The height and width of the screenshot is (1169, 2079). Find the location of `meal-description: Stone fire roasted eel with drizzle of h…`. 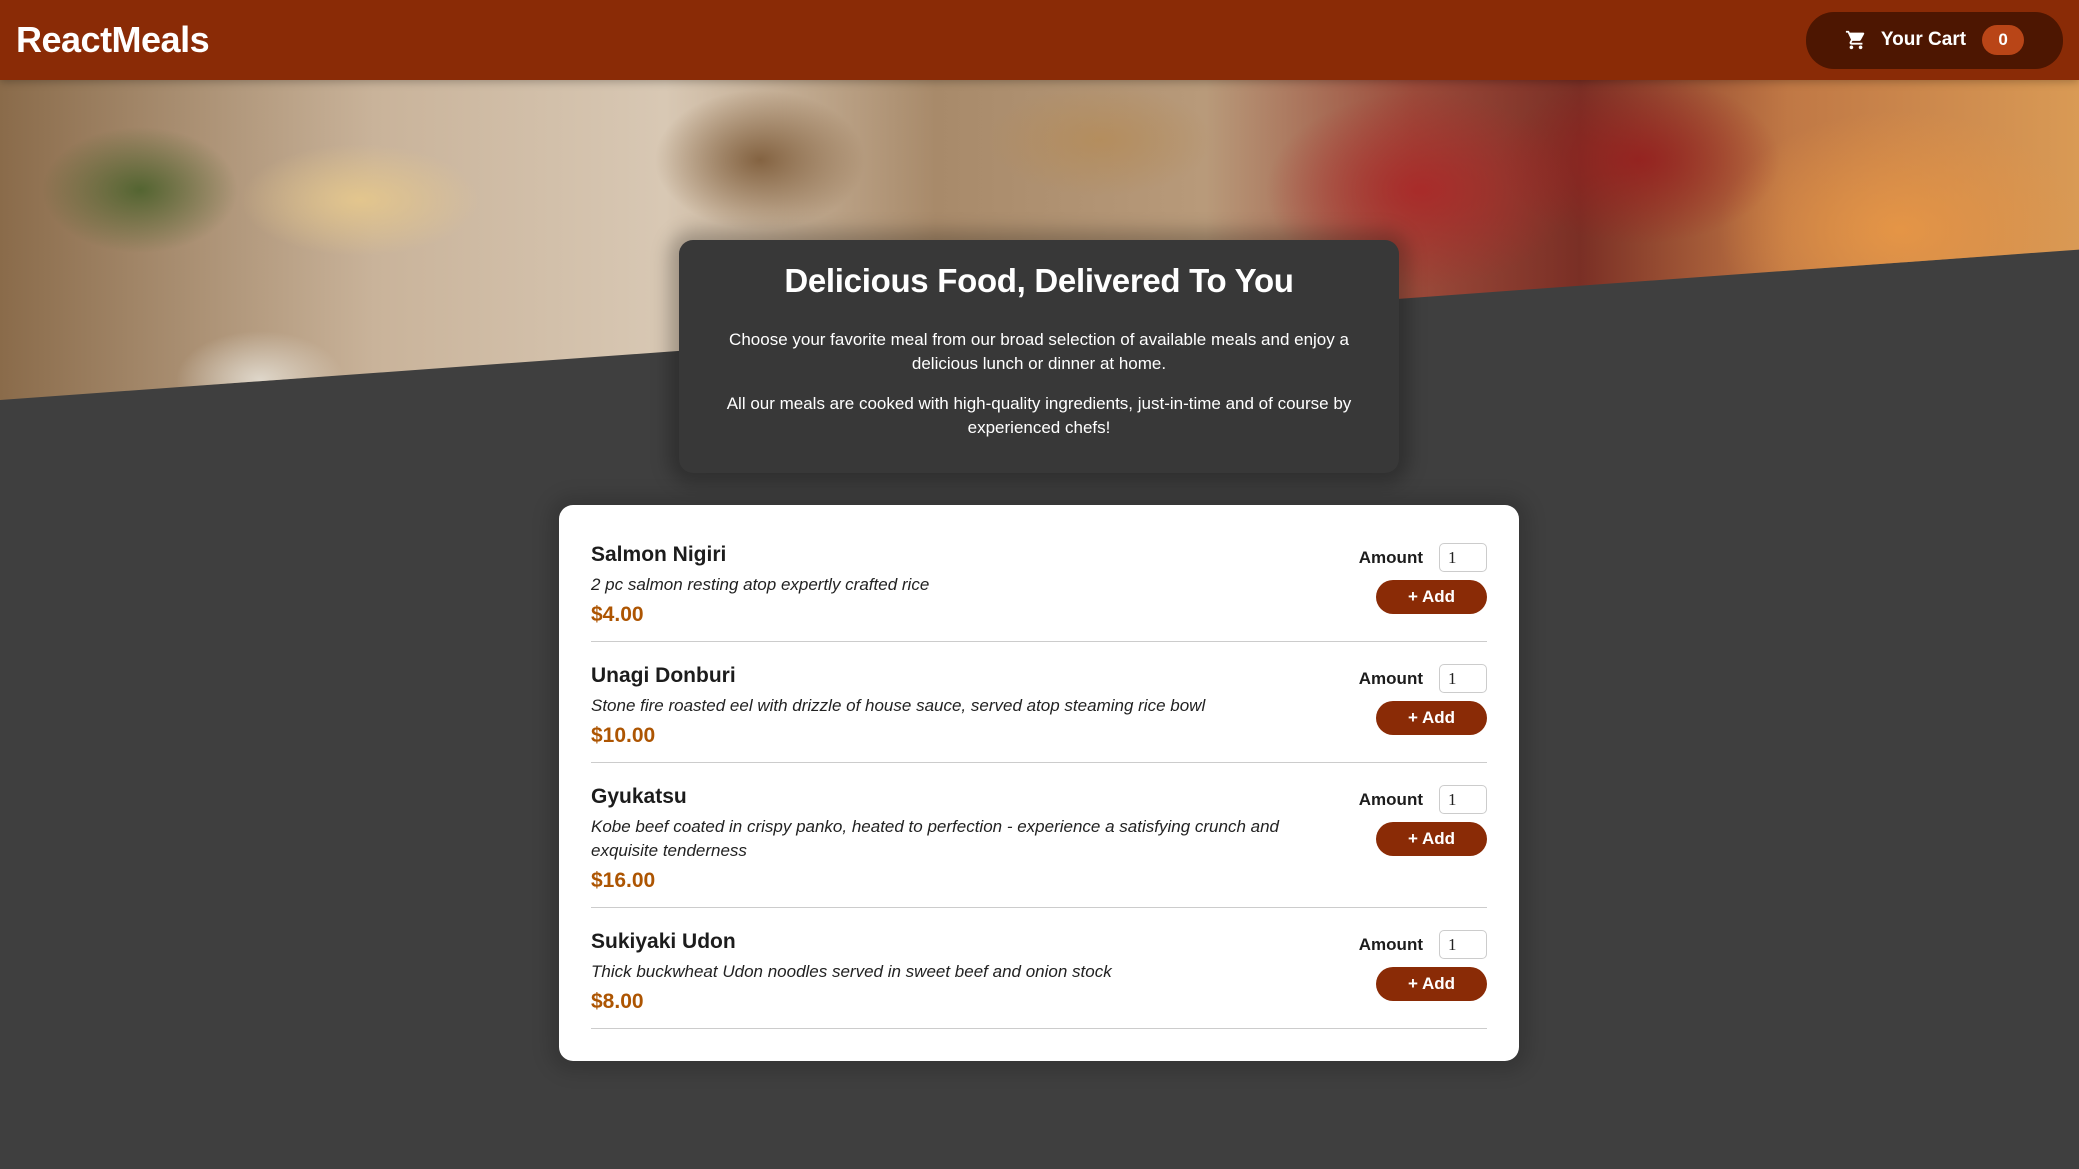

meal-description: Stone fire roasted eel with drizzle of h… is located at coordinates (898, 705).